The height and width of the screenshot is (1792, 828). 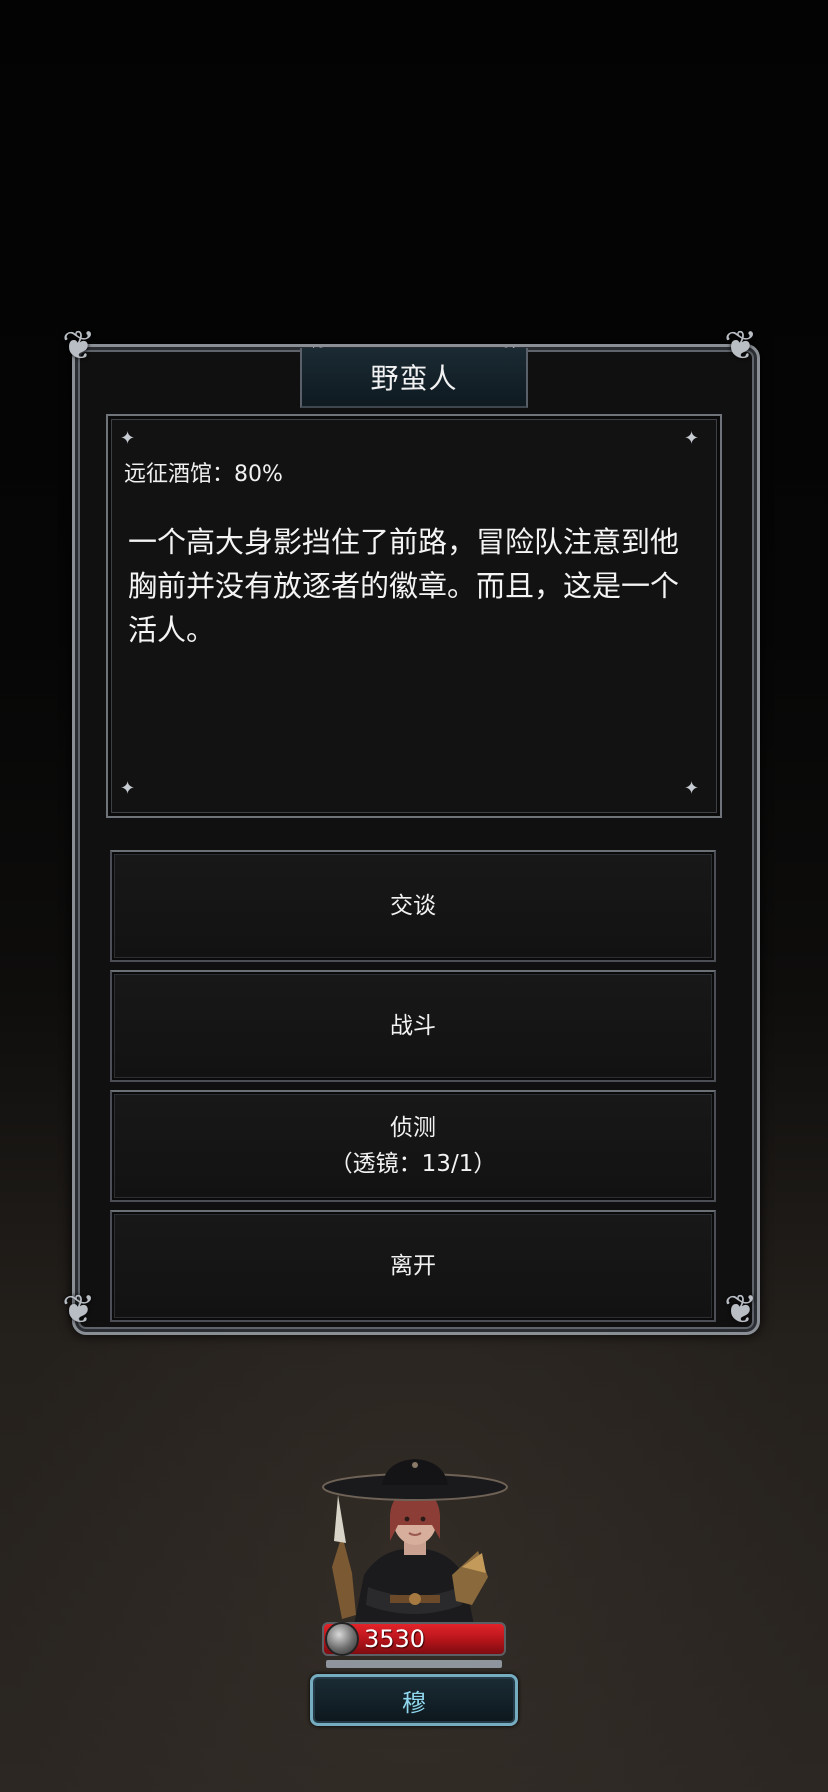 I want to click on event-source-label: 远征酒馆：80%, so click(x=203, y=474).